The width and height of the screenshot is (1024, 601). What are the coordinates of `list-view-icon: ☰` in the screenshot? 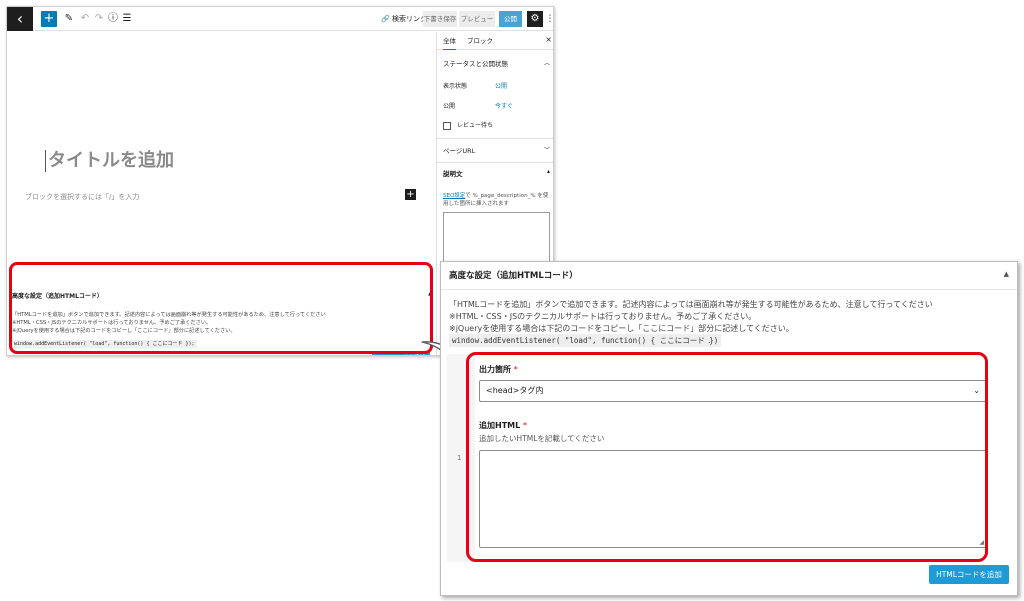 It's located at (127, 19).